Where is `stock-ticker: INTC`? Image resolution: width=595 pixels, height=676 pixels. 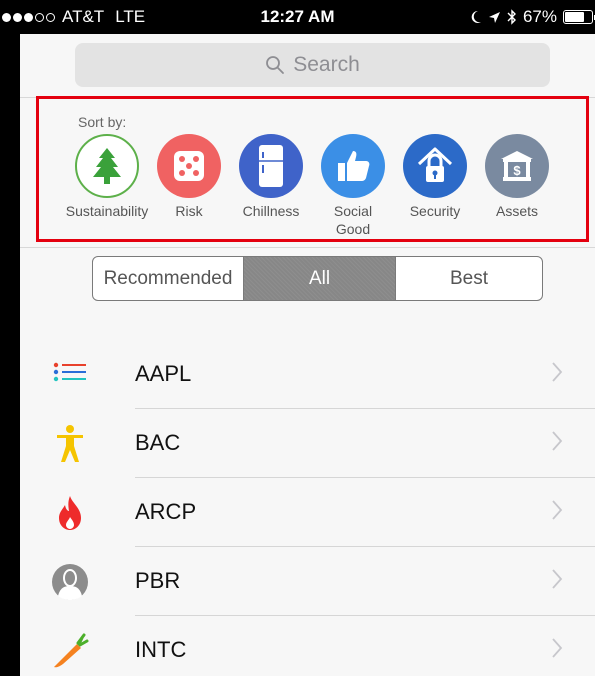 stock-ticker: INTC is located at coordinates (161, 649).